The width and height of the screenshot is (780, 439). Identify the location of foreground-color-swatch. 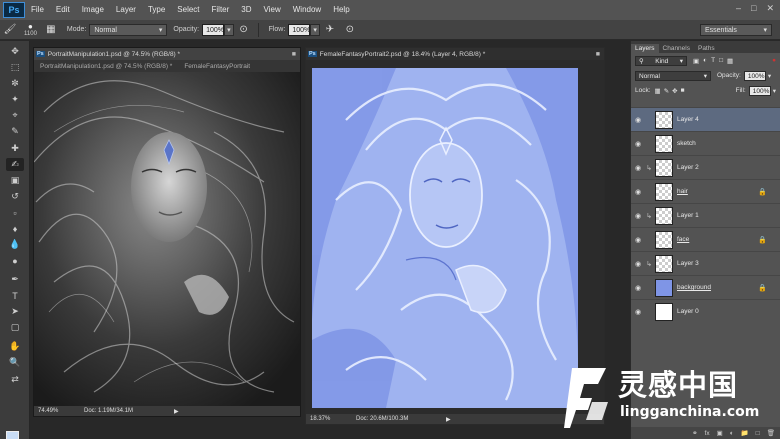
(12, 435).